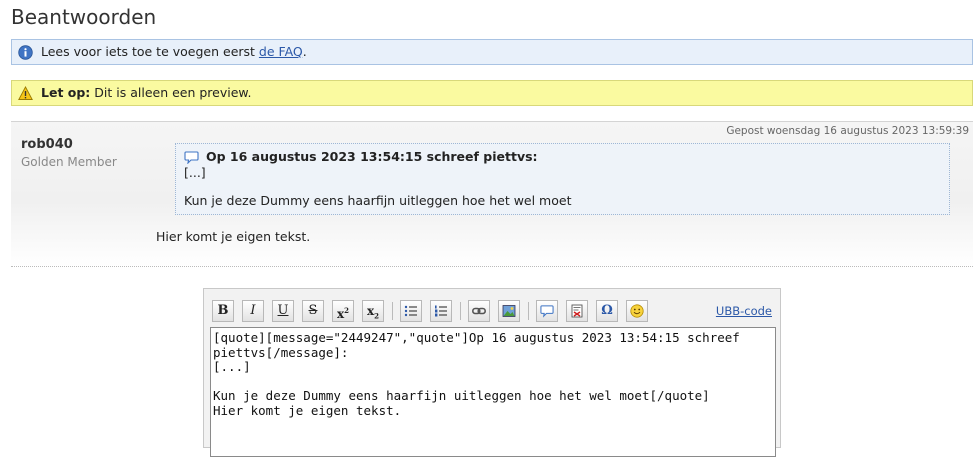  Describe the element at coordinates (25, 52) in the screenshot. I see `info-icon` at that location.